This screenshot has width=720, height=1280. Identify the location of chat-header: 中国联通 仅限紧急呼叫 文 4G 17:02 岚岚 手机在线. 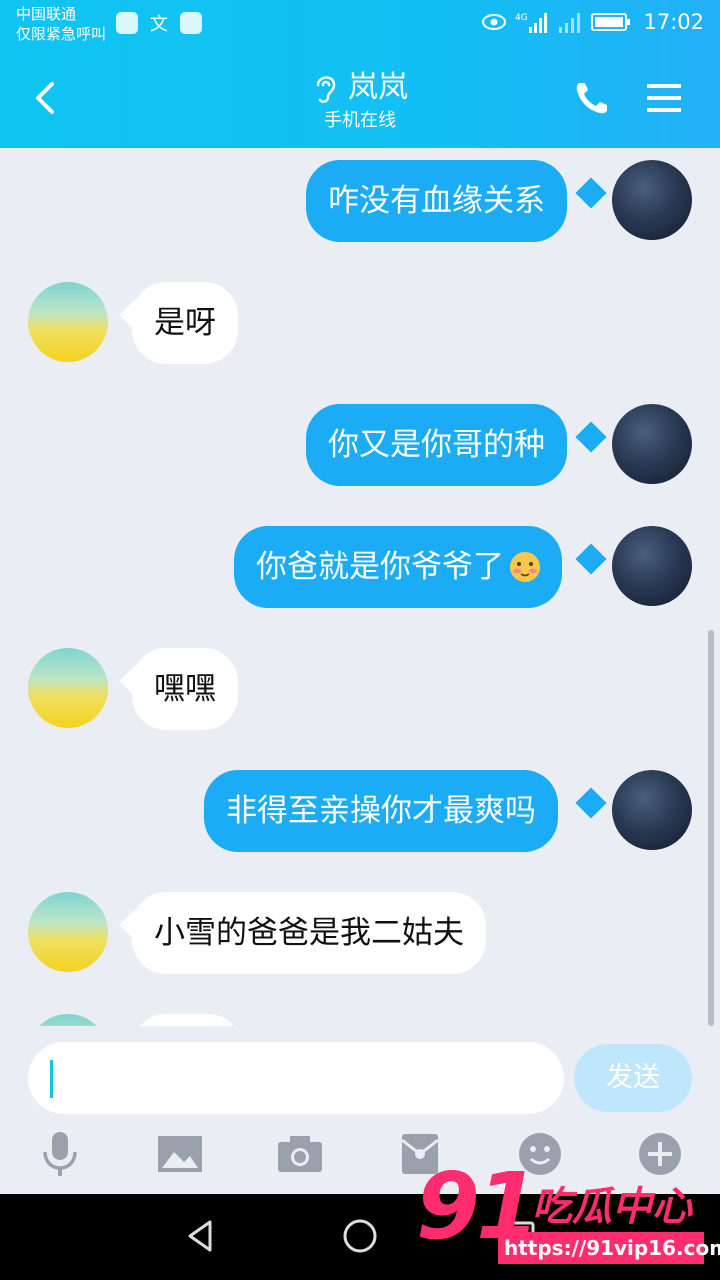
(360, 74).